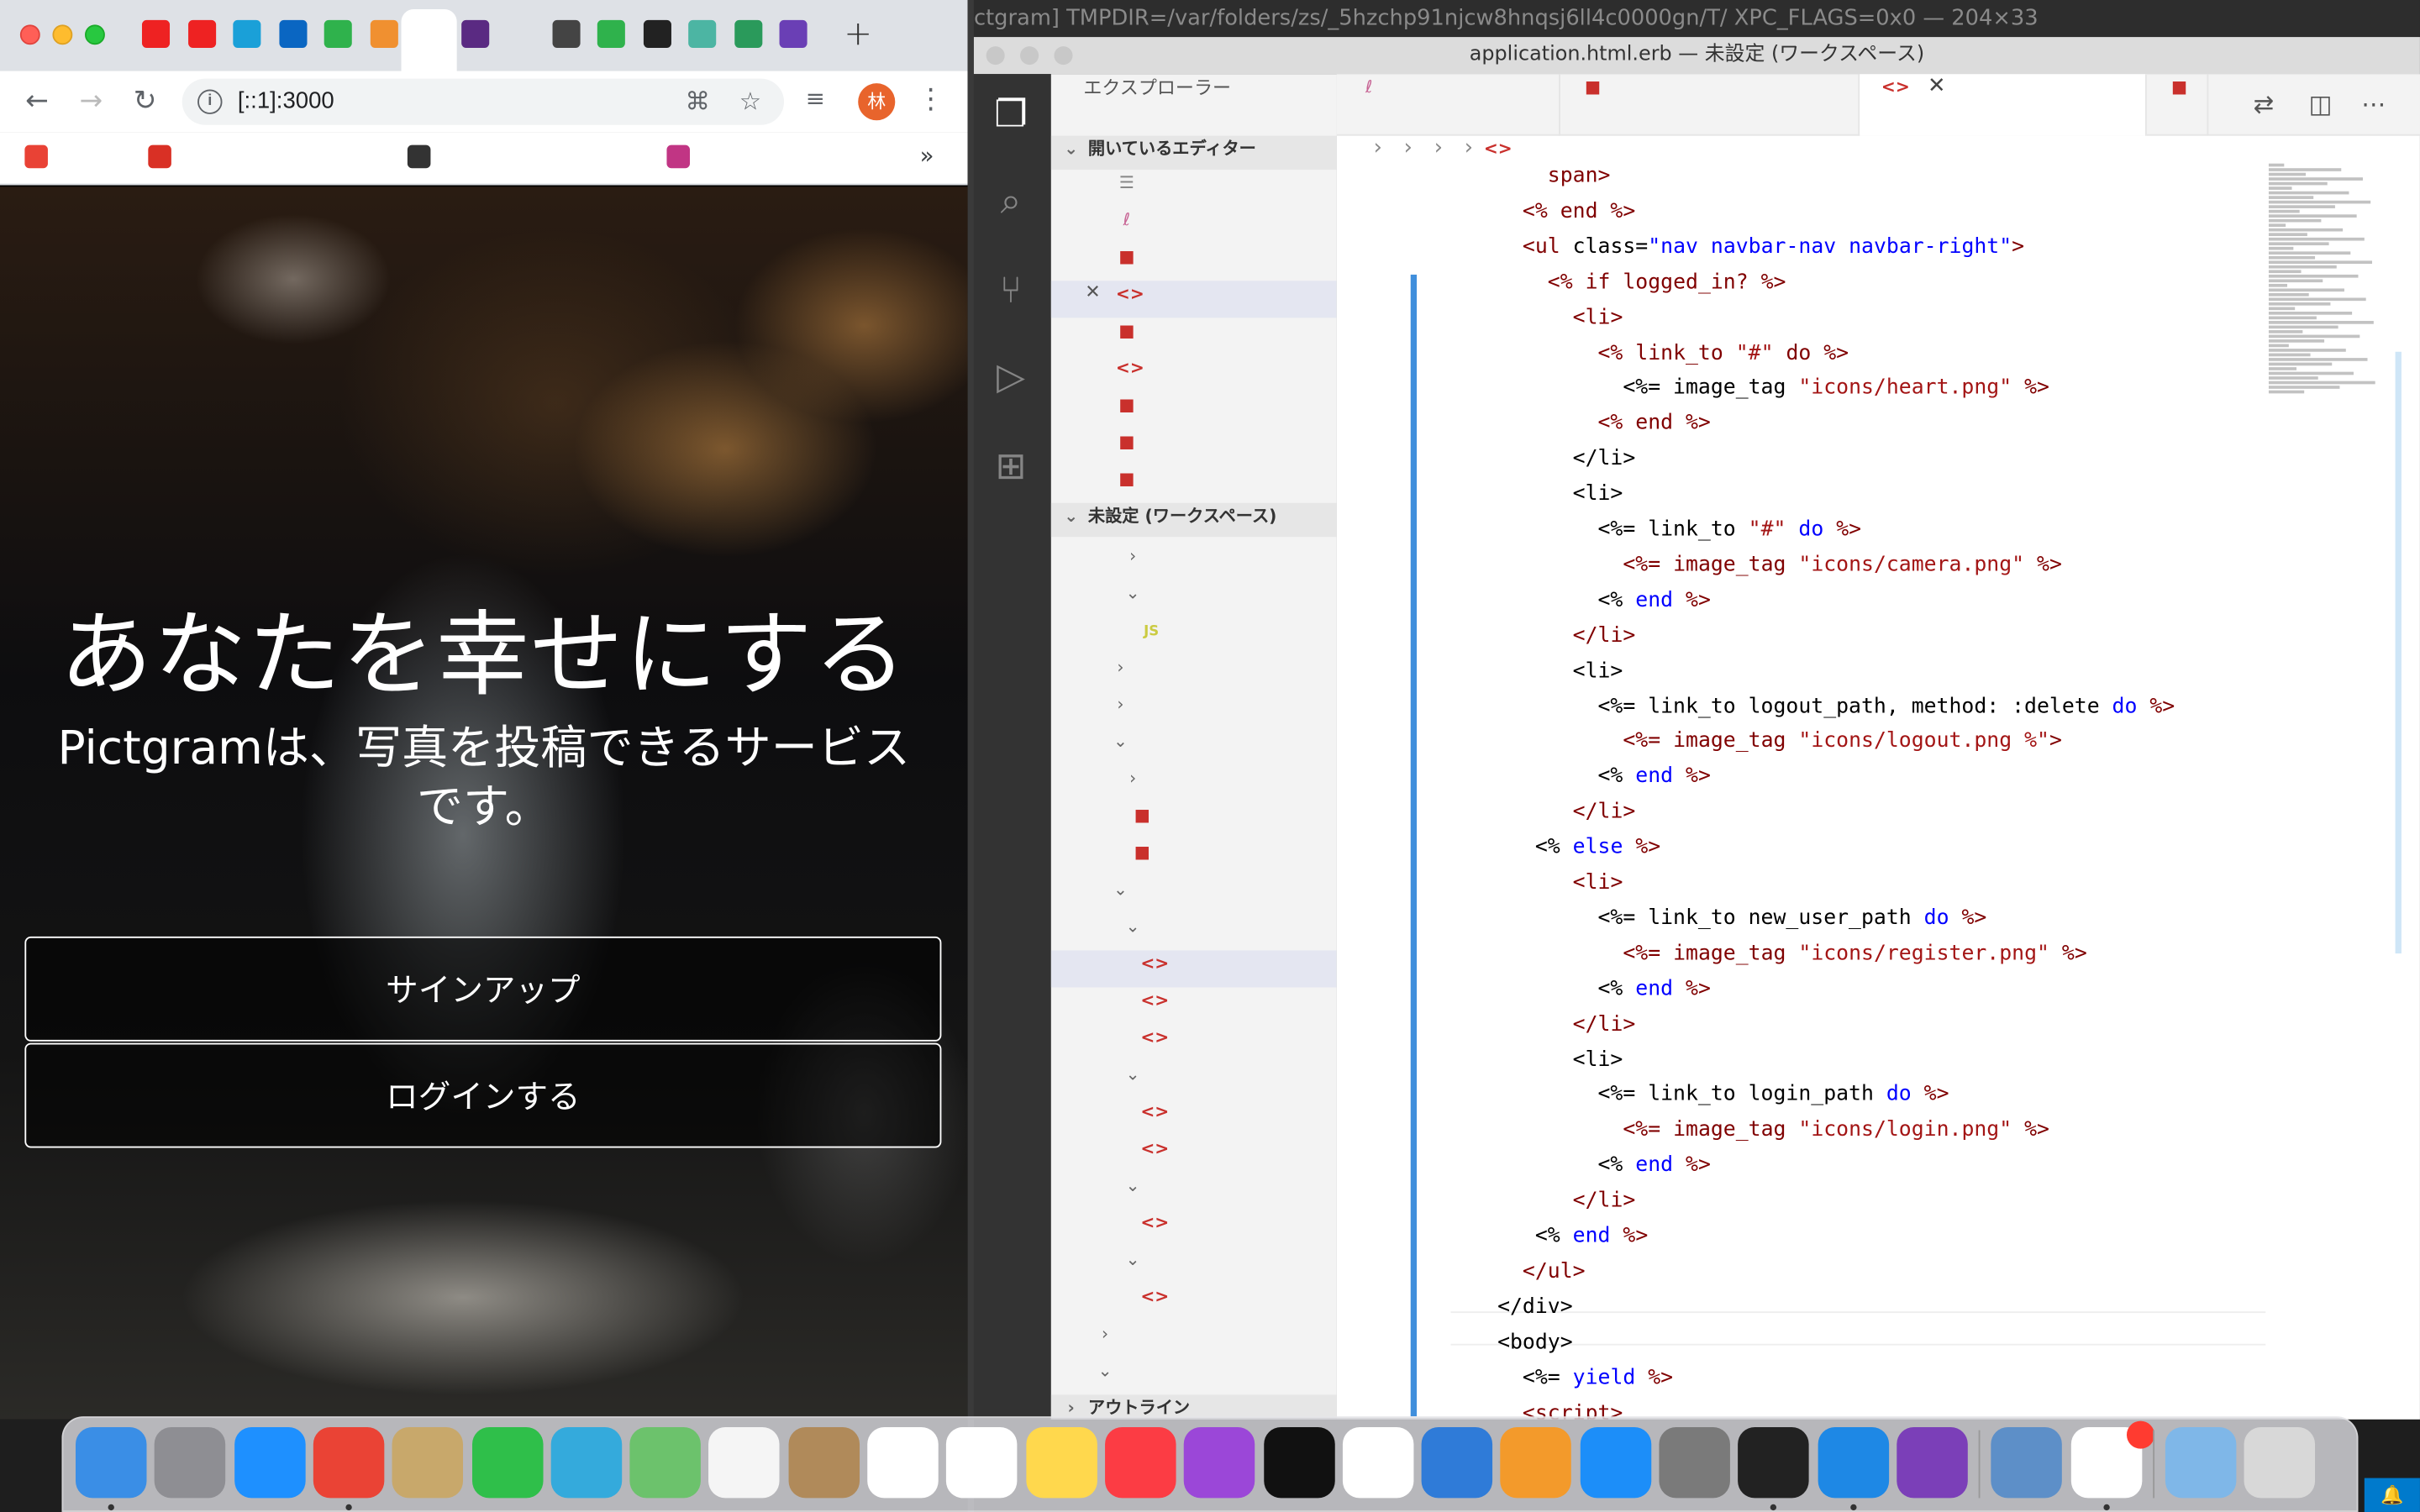  What do you see at coordinates (1932, 1462) in the screenshot?
I see `dash-icon` at bounding box center [1932, 1462].